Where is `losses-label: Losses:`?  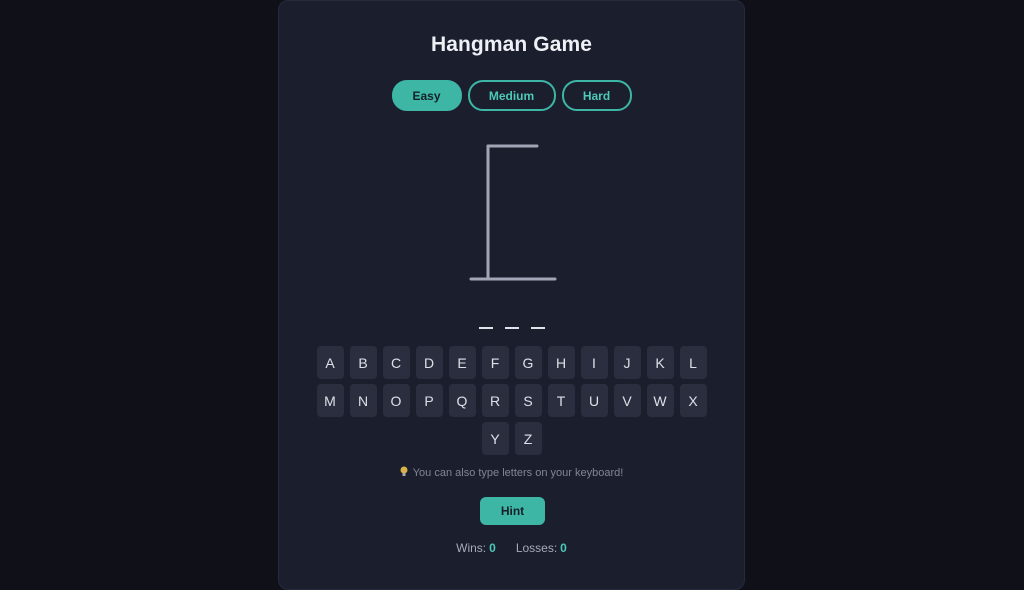
losses-label: Losses: is located at coordinates (536, 548).